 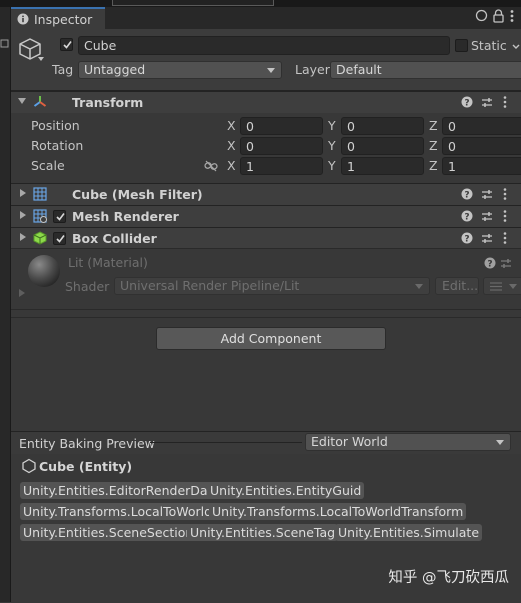 I want to click on component-chip: Unity.Entities.EntityGuid, so click(x=286, y=490).